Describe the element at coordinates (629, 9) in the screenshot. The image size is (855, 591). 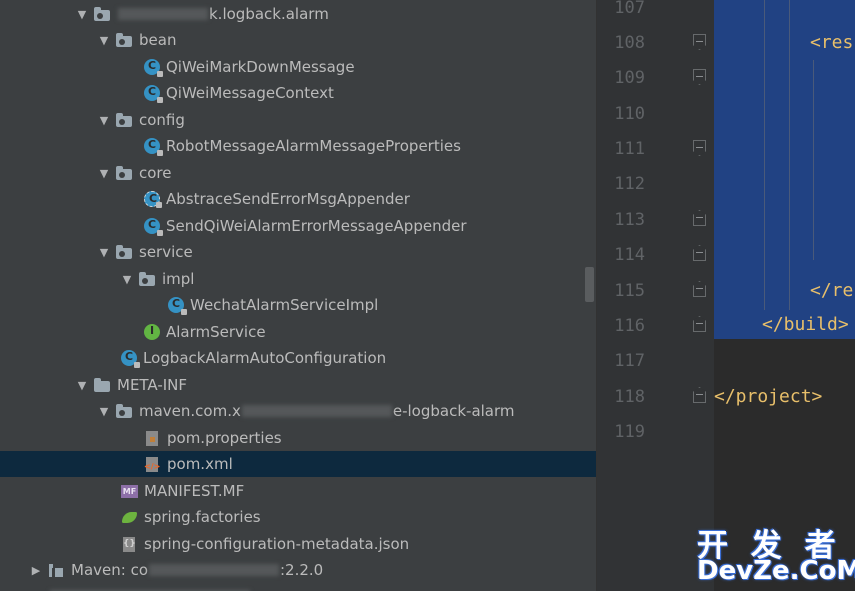
I see `line-number: 107` at that location.